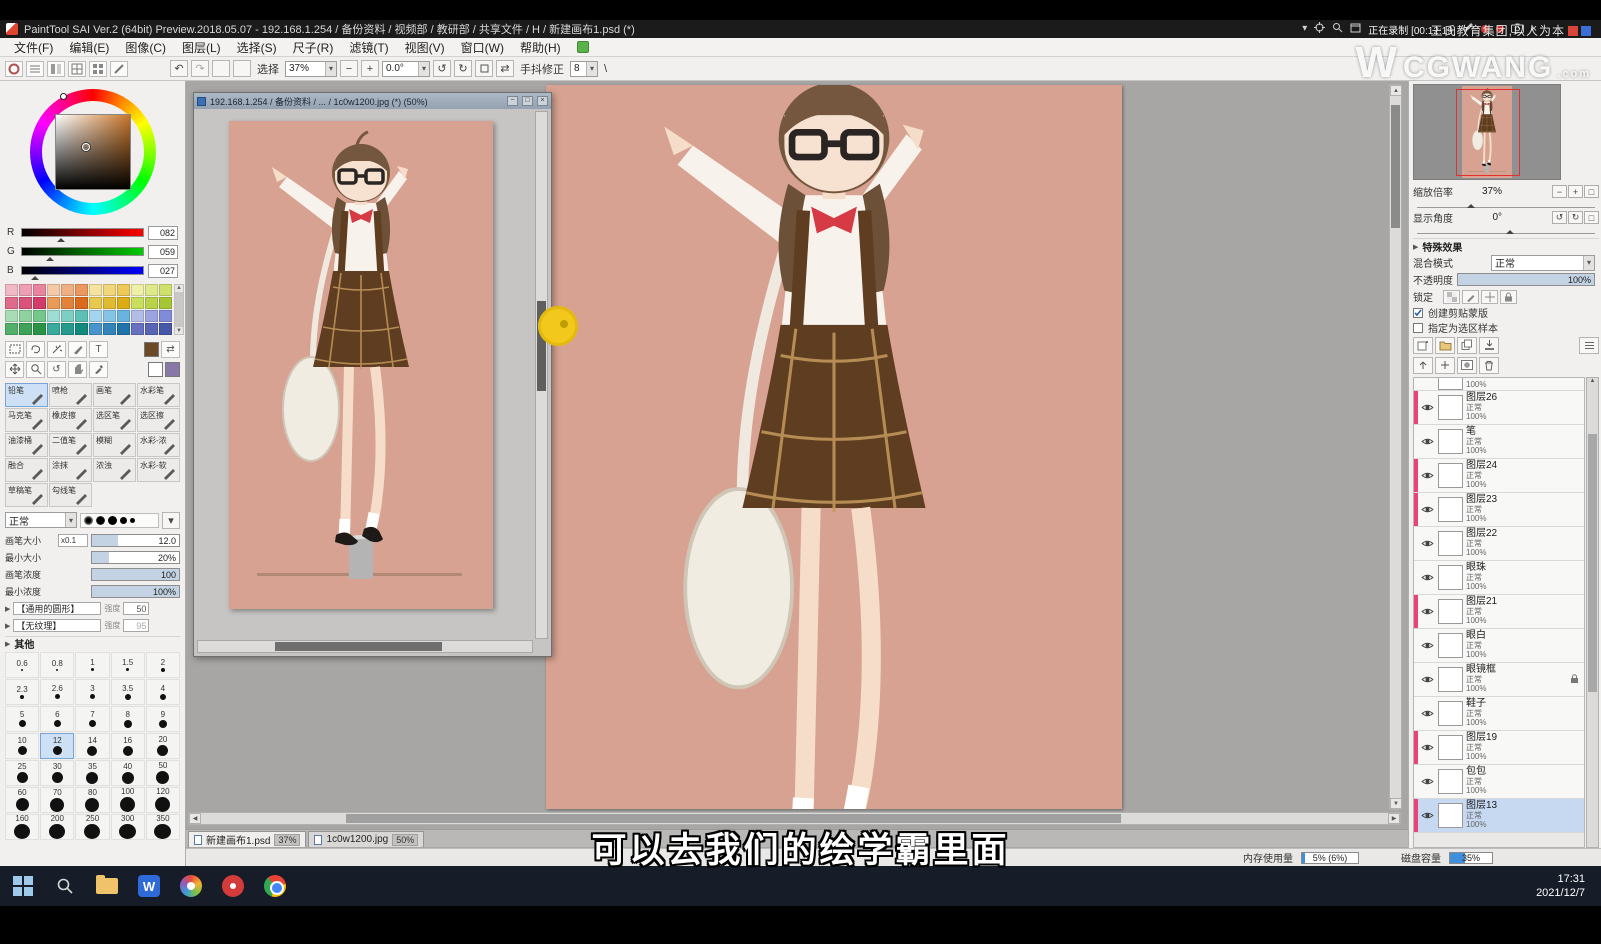 This screenshot has width=1601, height=944. What do you see at coordinates (233, 886) in the screenshot?
I see `screen-recorder-icon` at bounding box center [233, 886].